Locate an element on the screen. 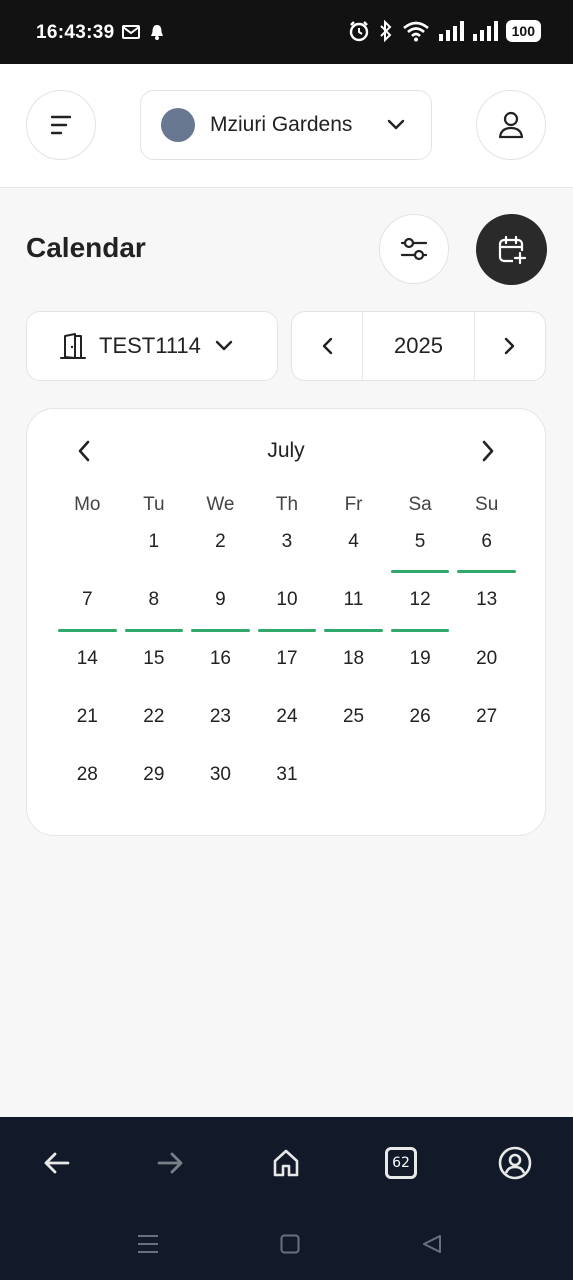 Image resolution: width=573 pixels, height=1280 pixels. tabs-button: 62 is located at coordinates (401, 1163).